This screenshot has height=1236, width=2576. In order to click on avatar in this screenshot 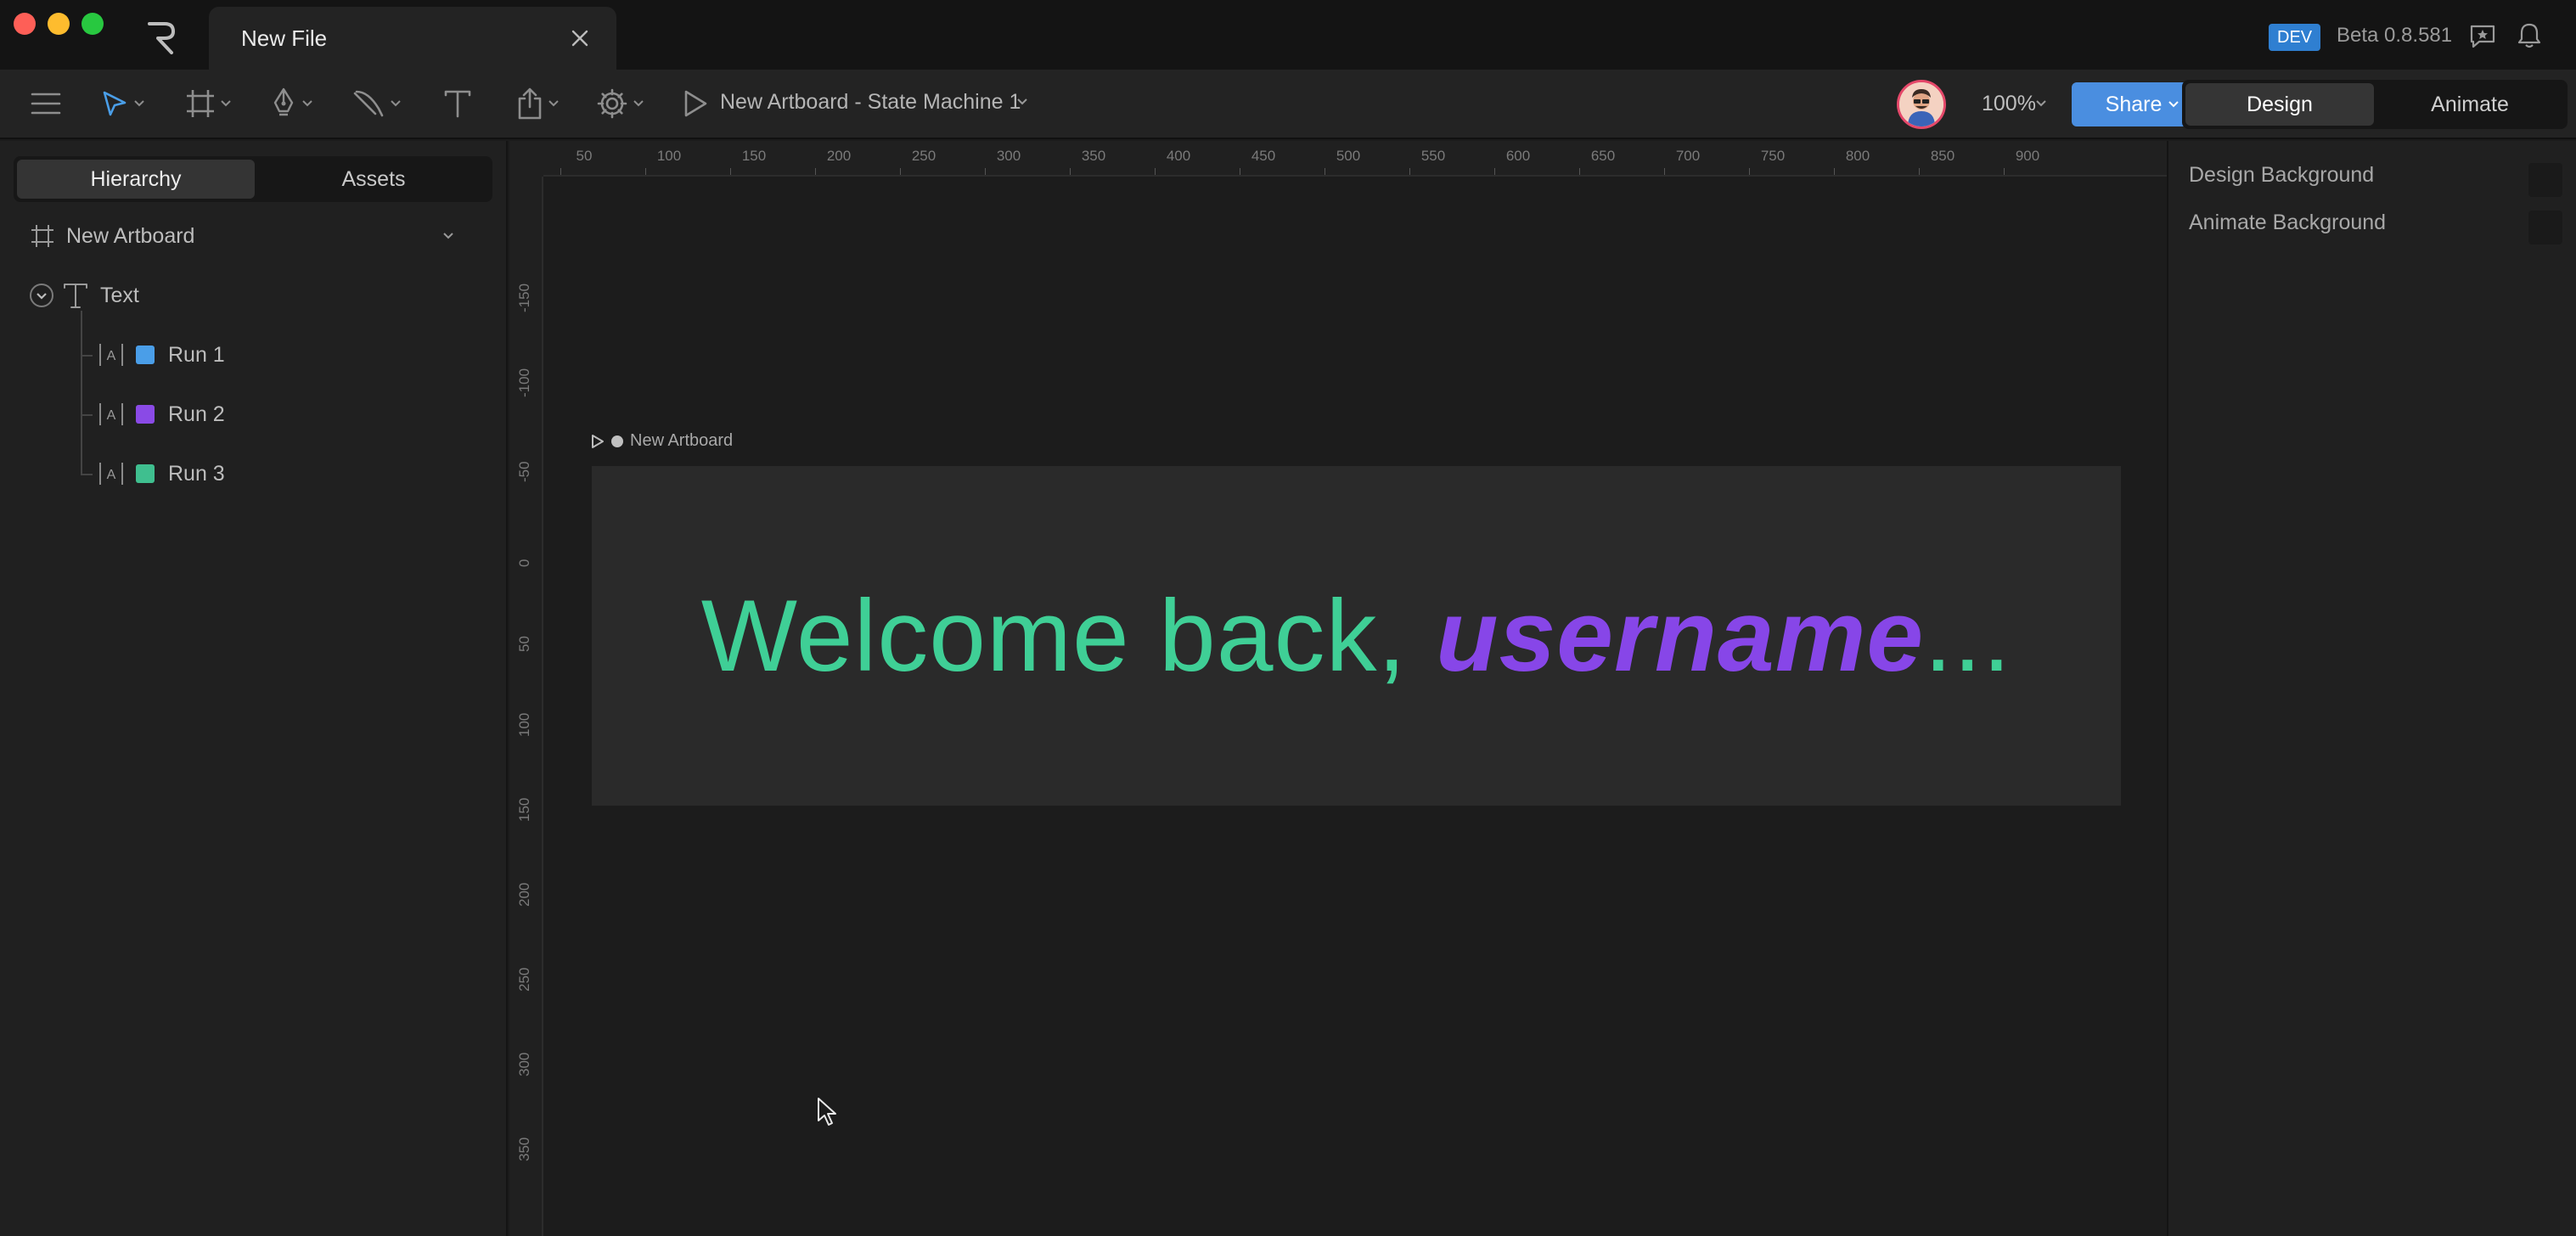, I will do `click(1921, 104)`.